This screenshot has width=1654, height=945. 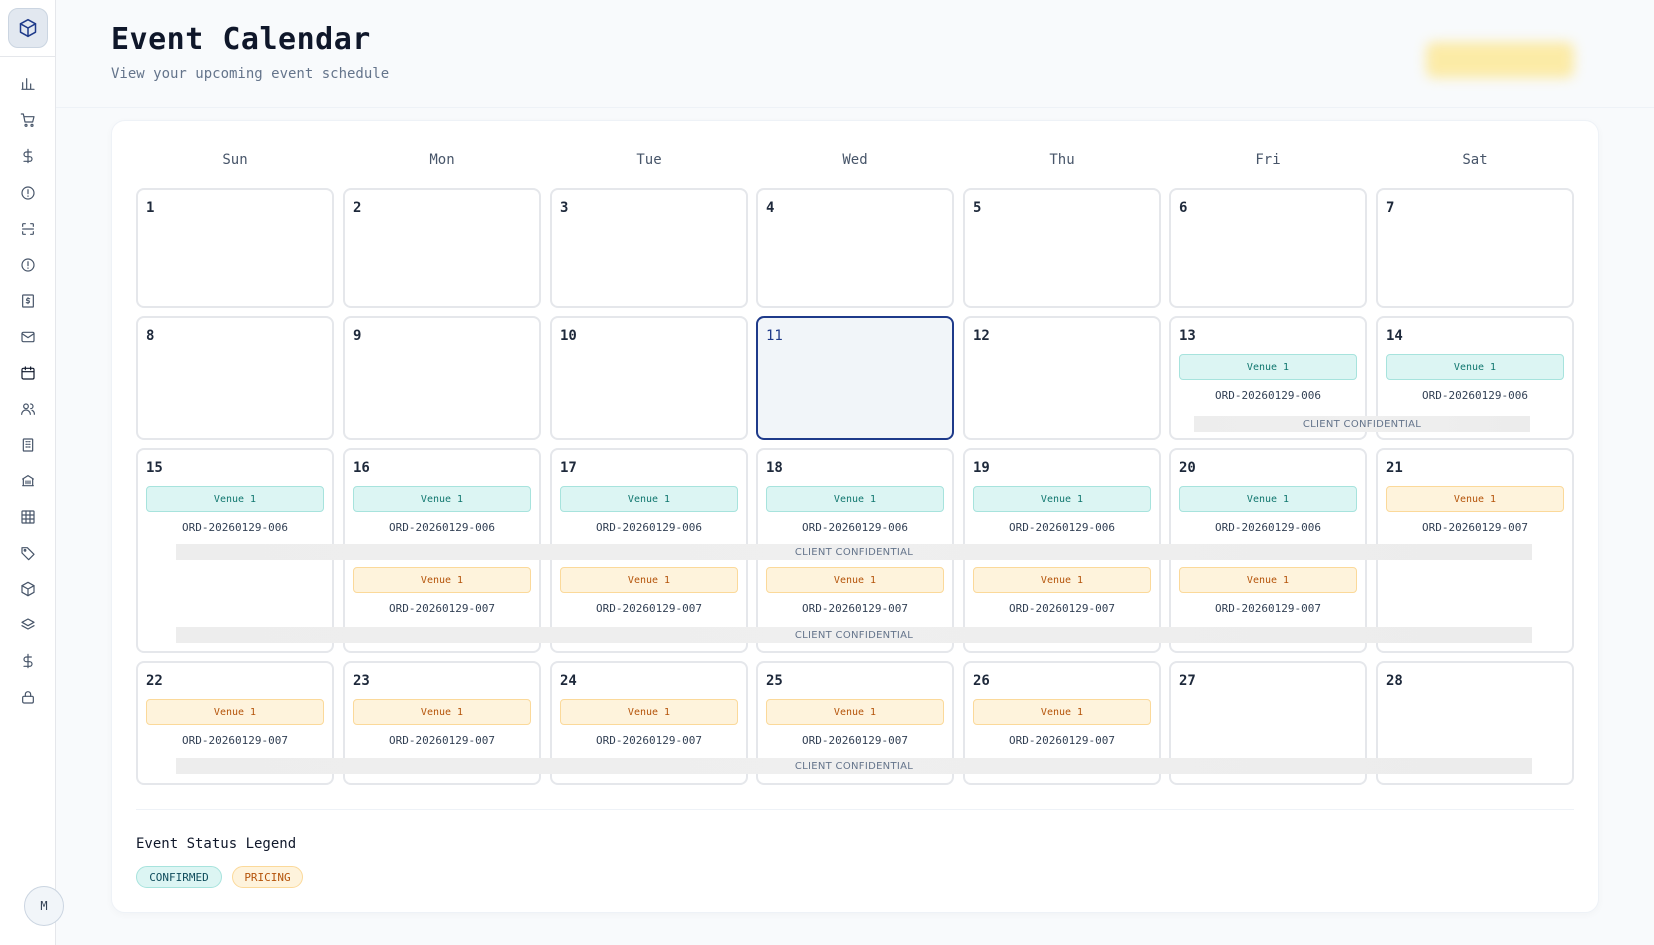 I want to click on day-number: 28, so click(x=1394, y=681).